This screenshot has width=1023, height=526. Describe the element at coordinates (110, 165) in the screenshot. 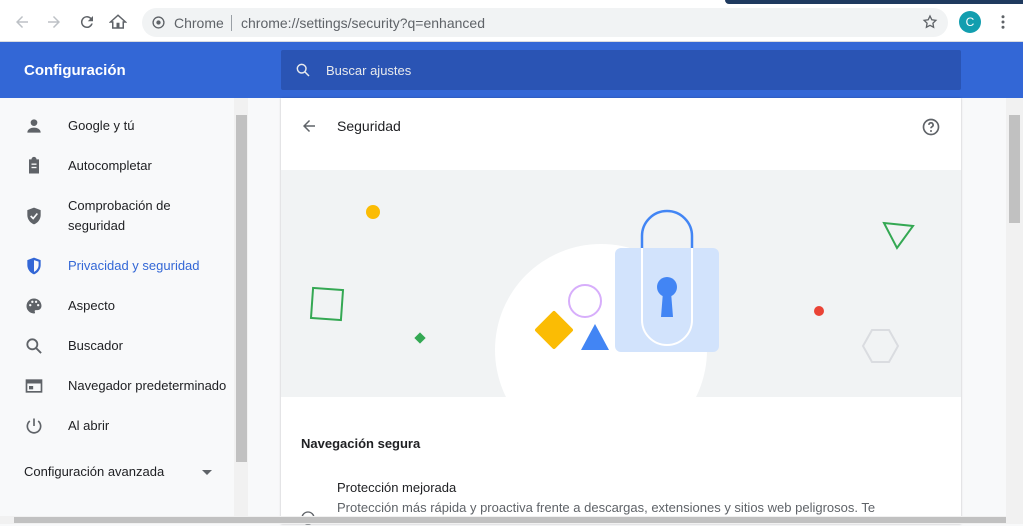

I see `sidebar-item-label: Autocompletar` at that location.